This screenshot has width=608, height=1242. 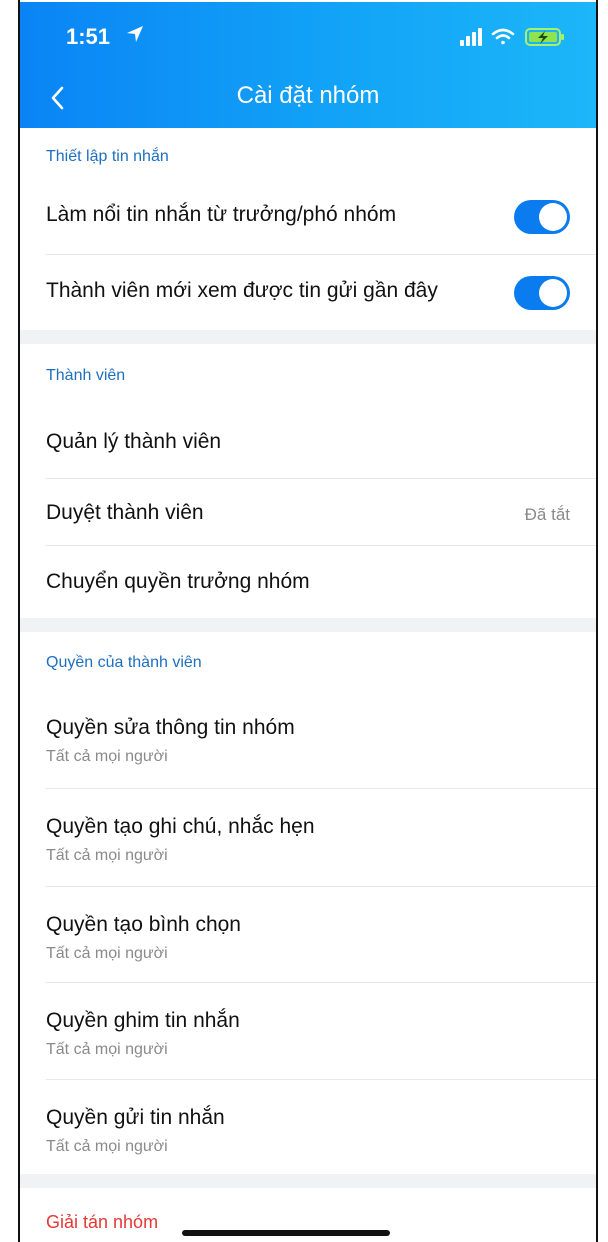 What do you see at coordinates (124, 662) in the screenshot?
I see `section-label-permissions: Quyền của thành viên` at bounding box center [124, 662].